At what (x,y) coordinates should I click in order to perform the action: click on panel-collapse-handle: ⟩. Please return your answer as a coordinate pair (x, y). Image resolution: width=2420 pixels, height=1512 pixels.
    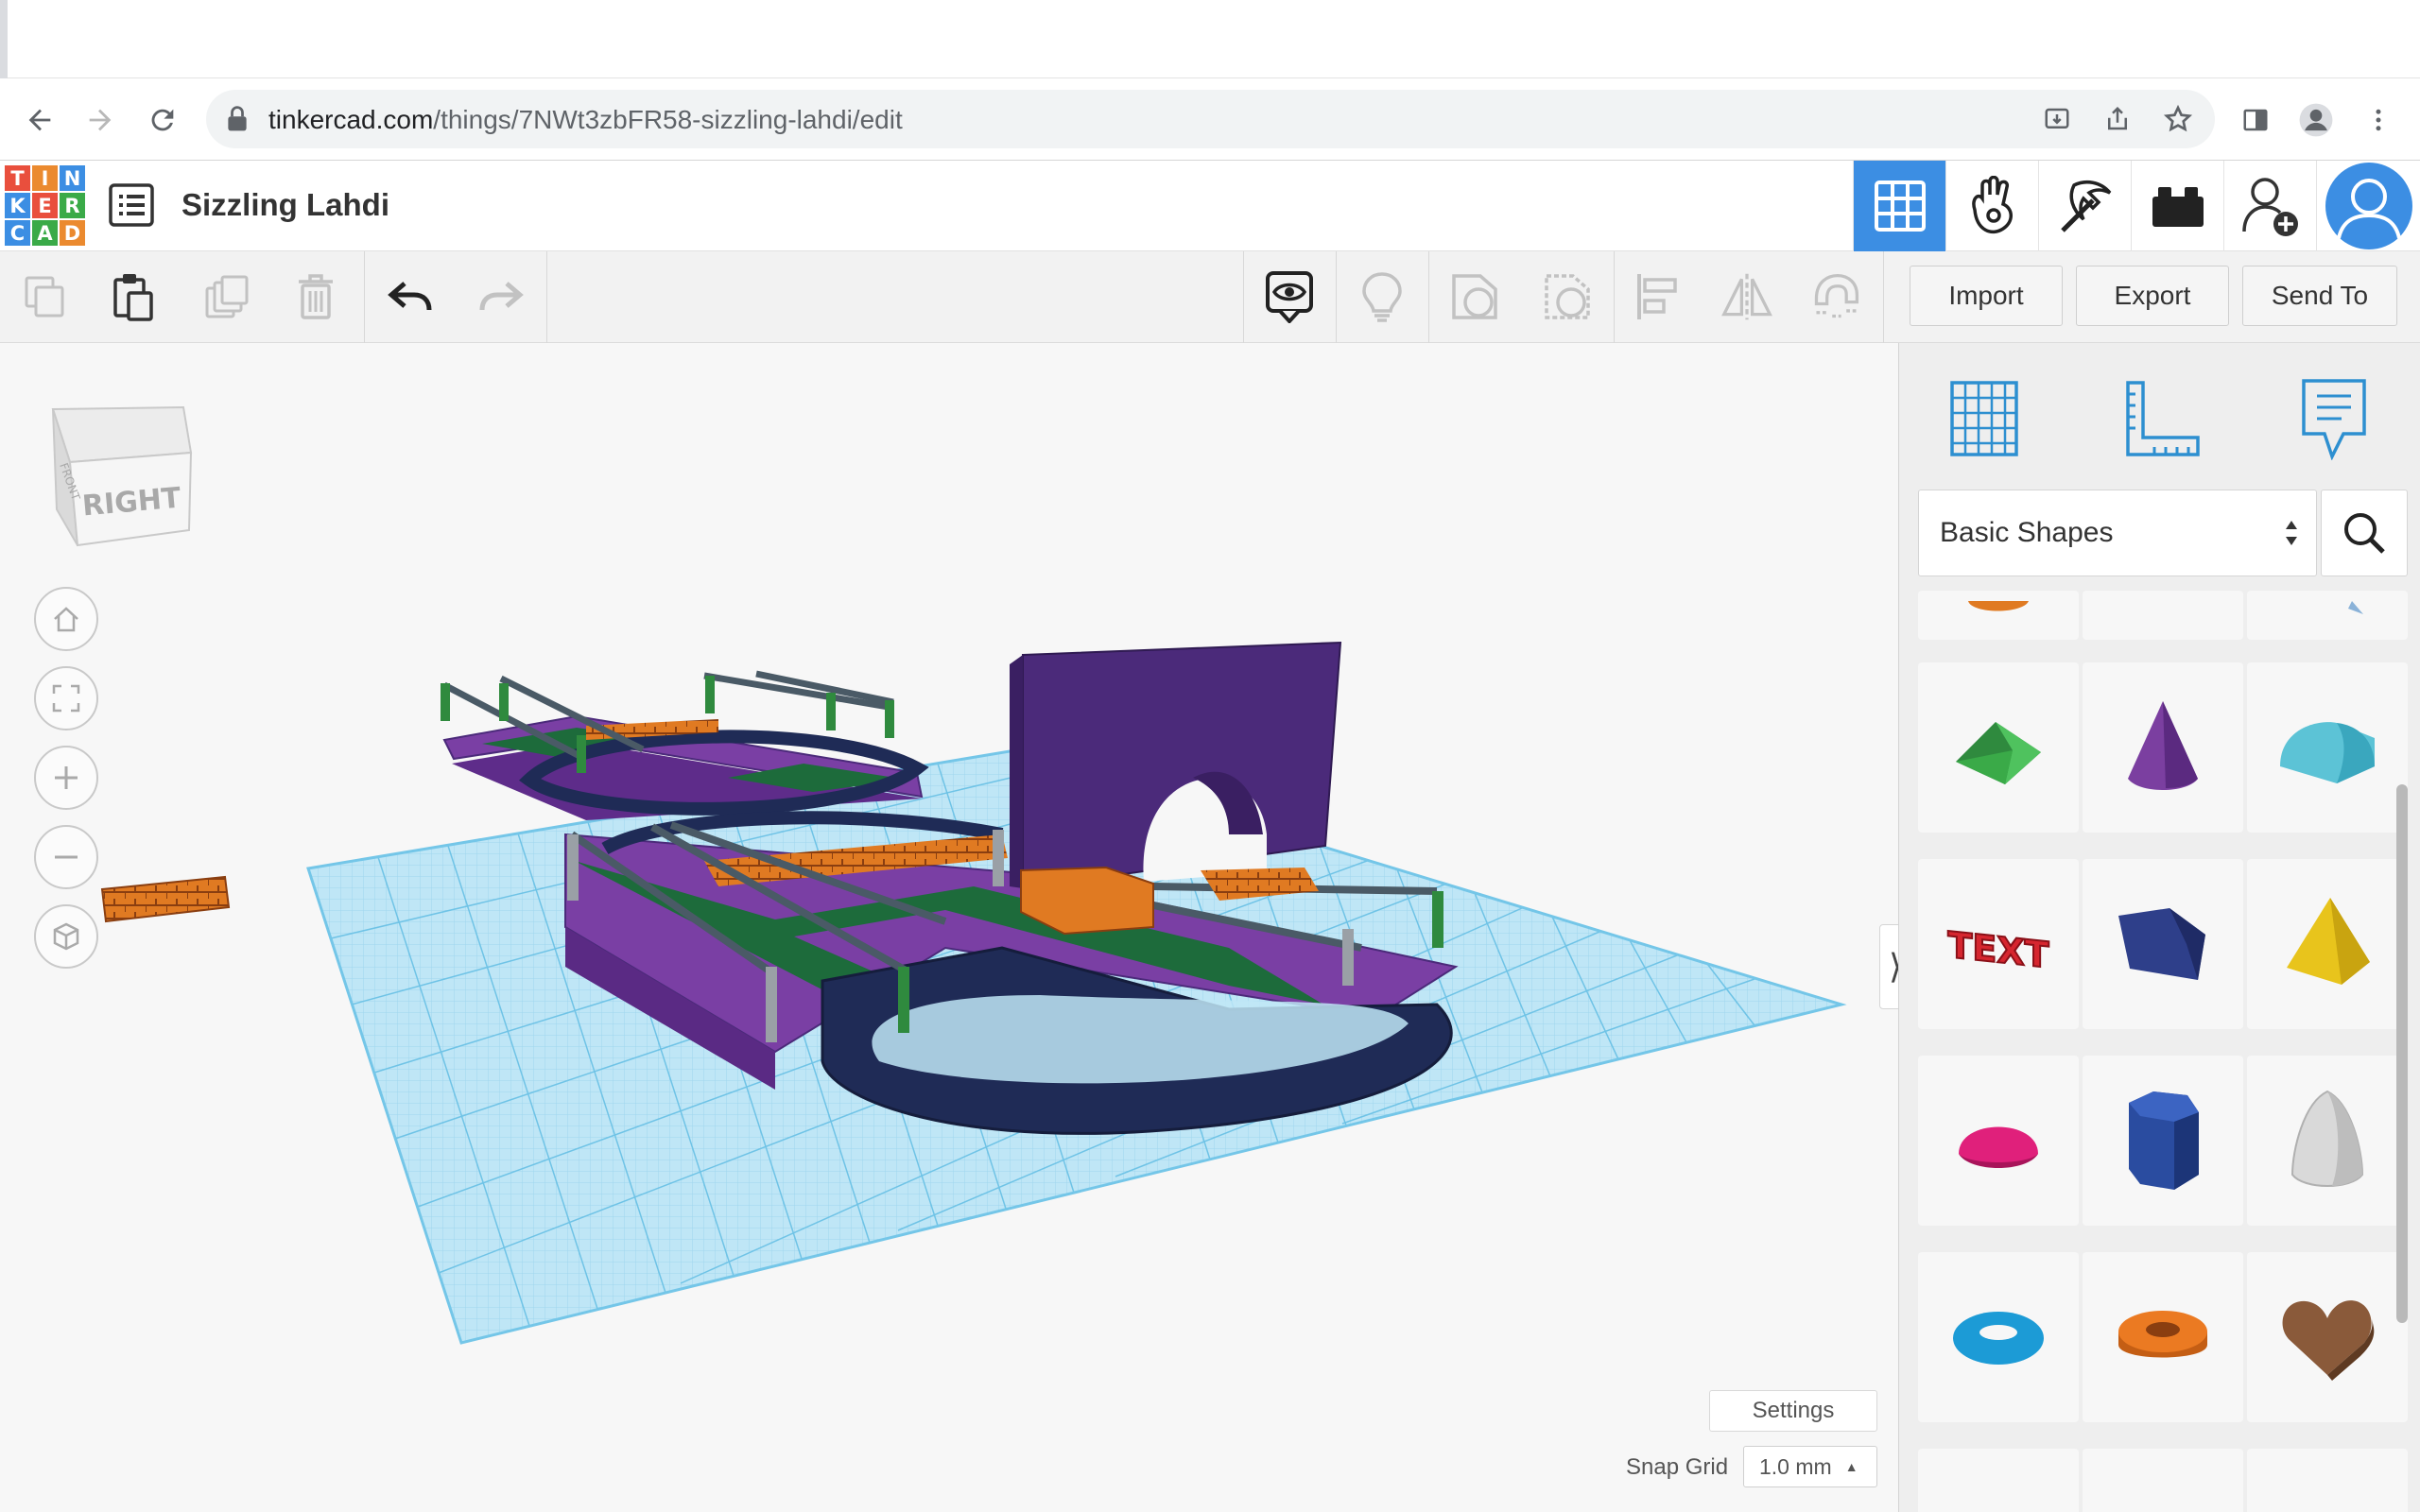
    Looking at the image, I should click on (1888, 966).